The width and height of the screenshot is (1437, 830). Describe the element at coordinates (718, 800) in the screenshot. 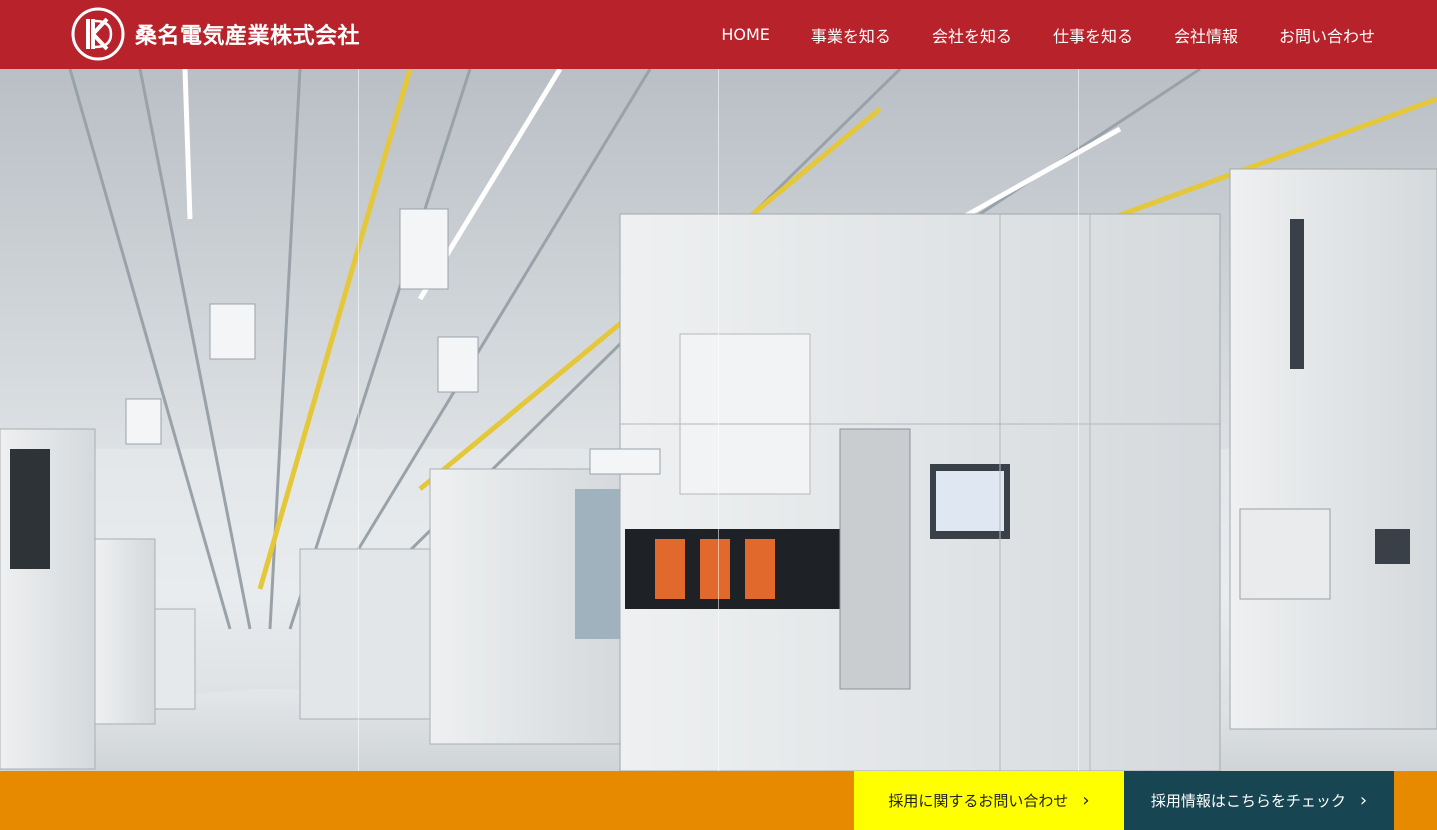

I see `cta-bar: 採用に関するお問い合わせ › 採用情報はこちらをチェック ›` at that location.